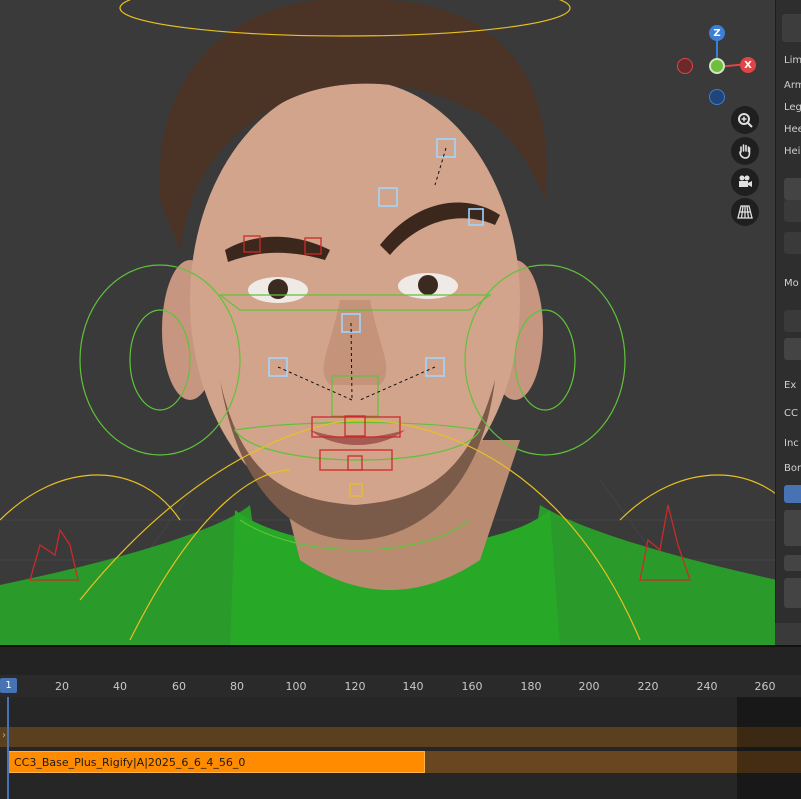 Image resolution: width=801 pixels, height=799 pixels. I want to click on frame-tick: 140, so click(413, 686).